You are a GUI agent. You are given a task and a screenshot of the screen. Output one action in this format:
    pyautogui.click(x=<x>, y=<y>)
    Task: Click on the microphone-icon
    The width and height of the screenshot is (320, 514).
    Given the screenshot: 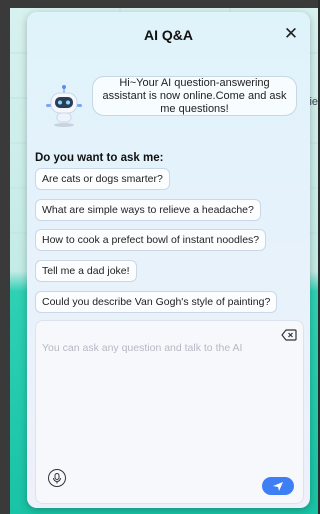 What is the action you would take?
    pyautogui.click(x=57, y=477)
    